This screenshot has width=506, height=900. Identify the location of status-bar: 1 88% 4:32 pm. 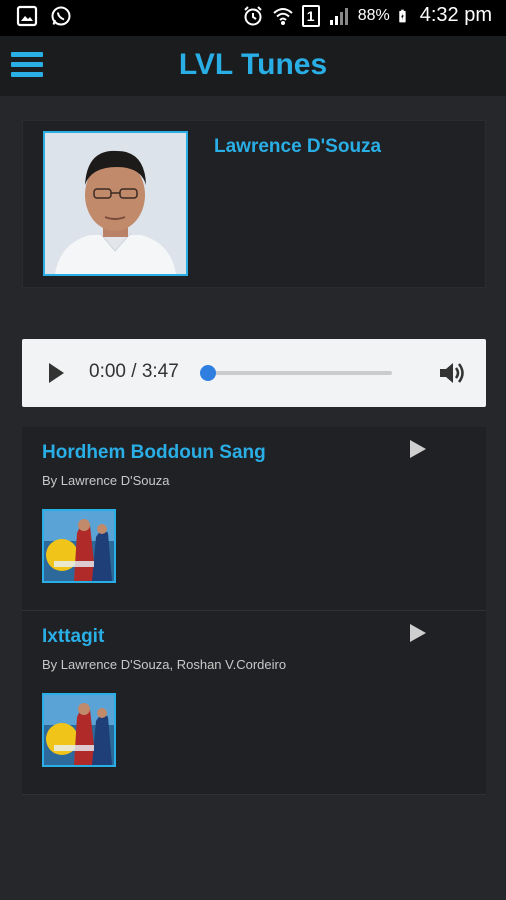
(253, 18).